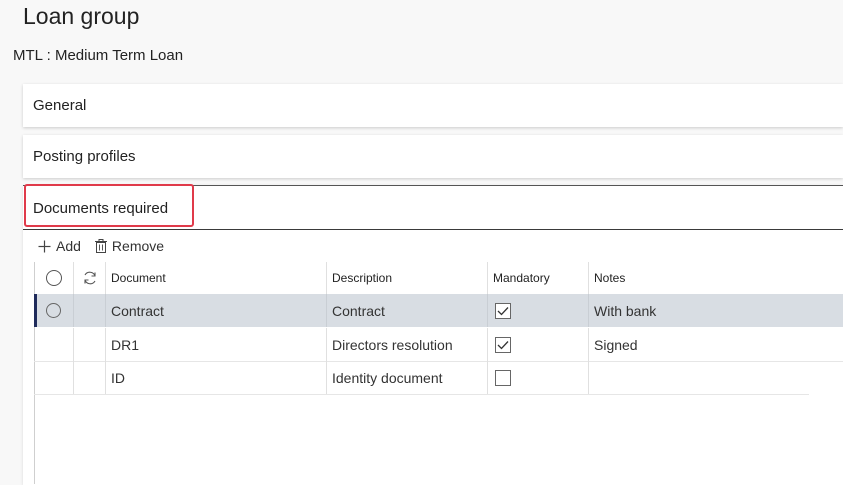 The image size is (843, 485). I want to click on remove-button: Remove, so click(129, 246).